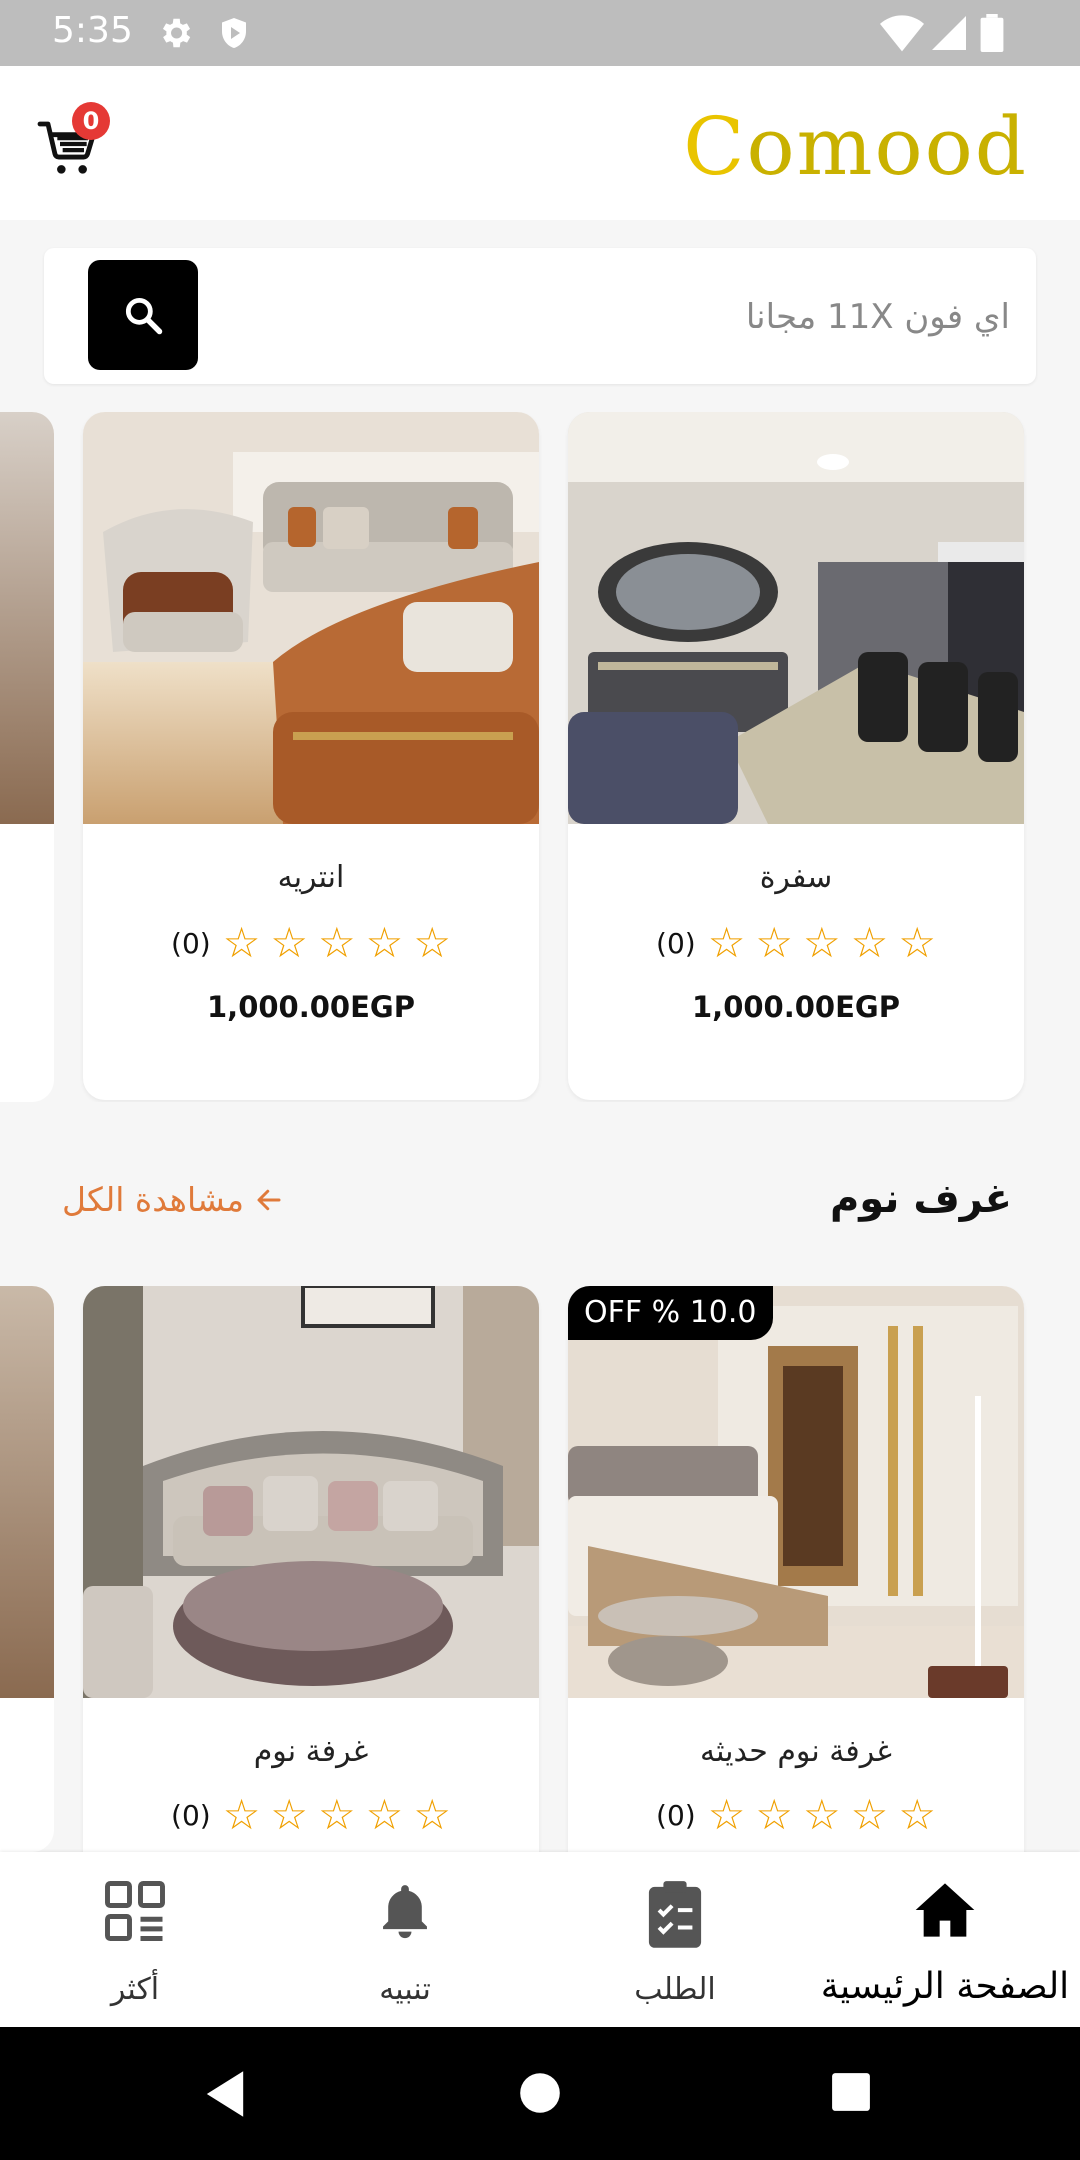 This screenshot has height=2160, width=1080. I want to click on clipboard-icon, so click(675, 1914).